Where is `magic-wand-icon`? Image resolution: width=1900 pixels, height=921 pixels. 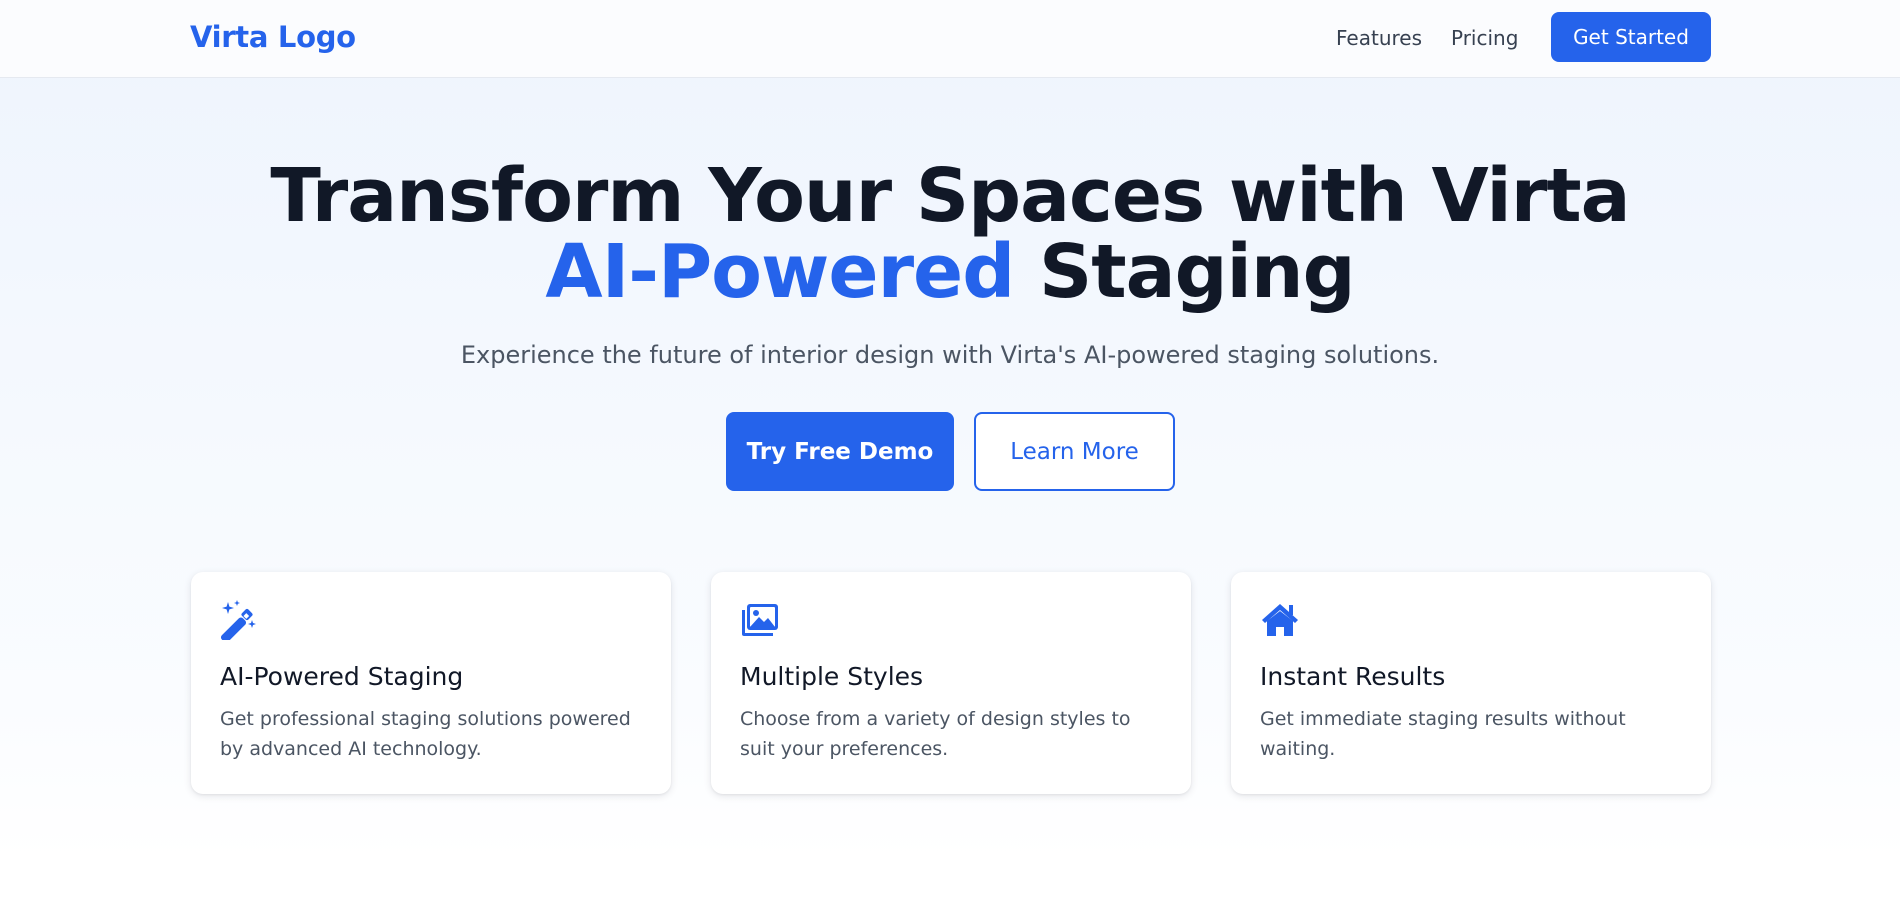 magic-wand-icon is located at coordinates (238, 620).